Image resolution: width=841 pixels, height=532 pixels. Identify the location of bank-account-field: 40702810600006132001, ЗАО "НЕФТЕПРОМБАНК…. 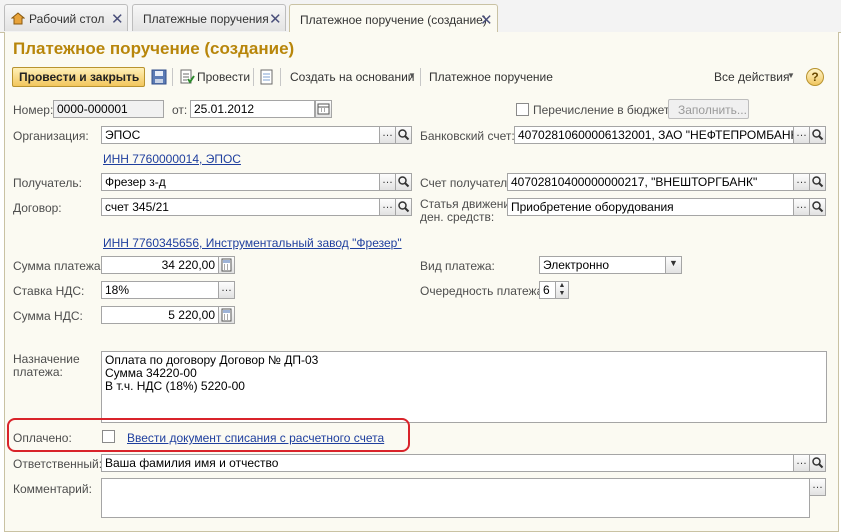
(654, 135).